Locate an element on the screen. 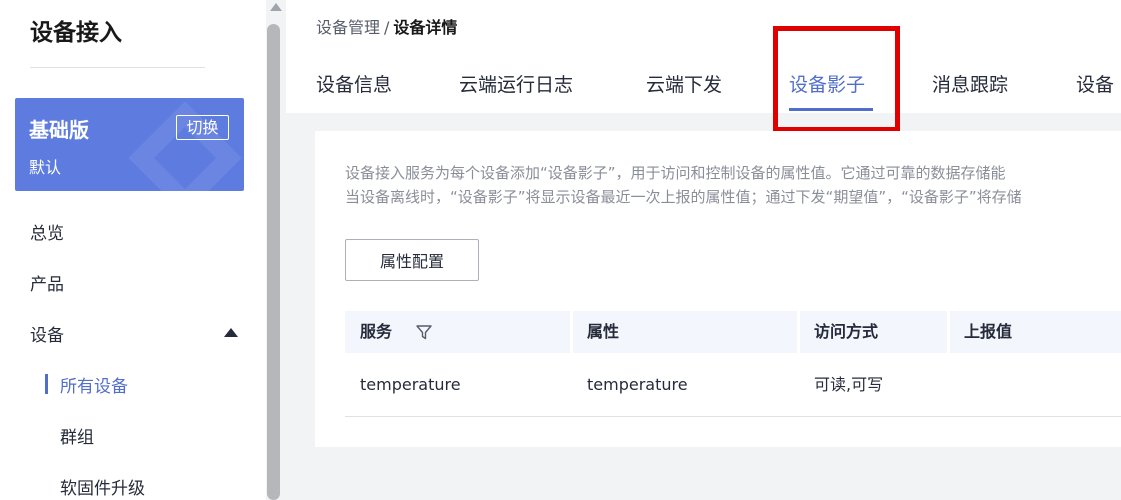  nav-item-devices: 设备 is located at coordinates (47, 333).